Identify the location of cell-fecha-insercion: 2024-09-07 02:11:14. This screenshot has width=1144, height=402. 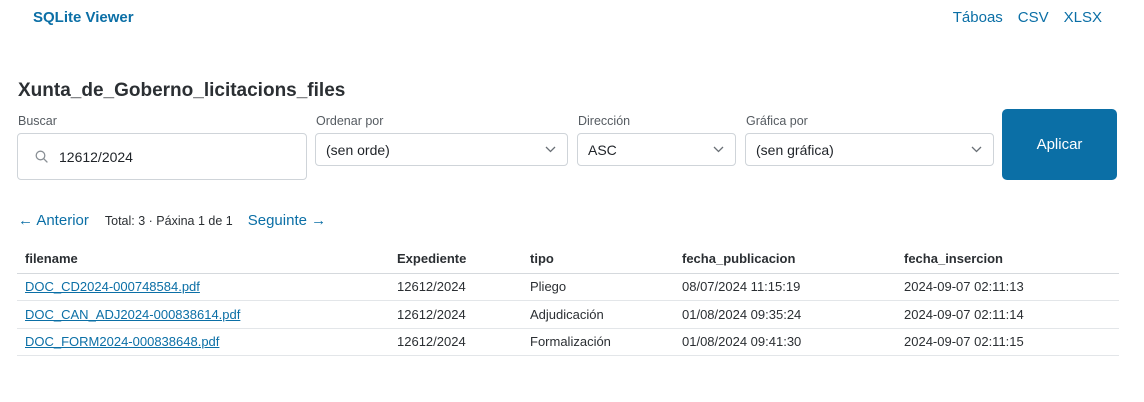
(1007, 314).